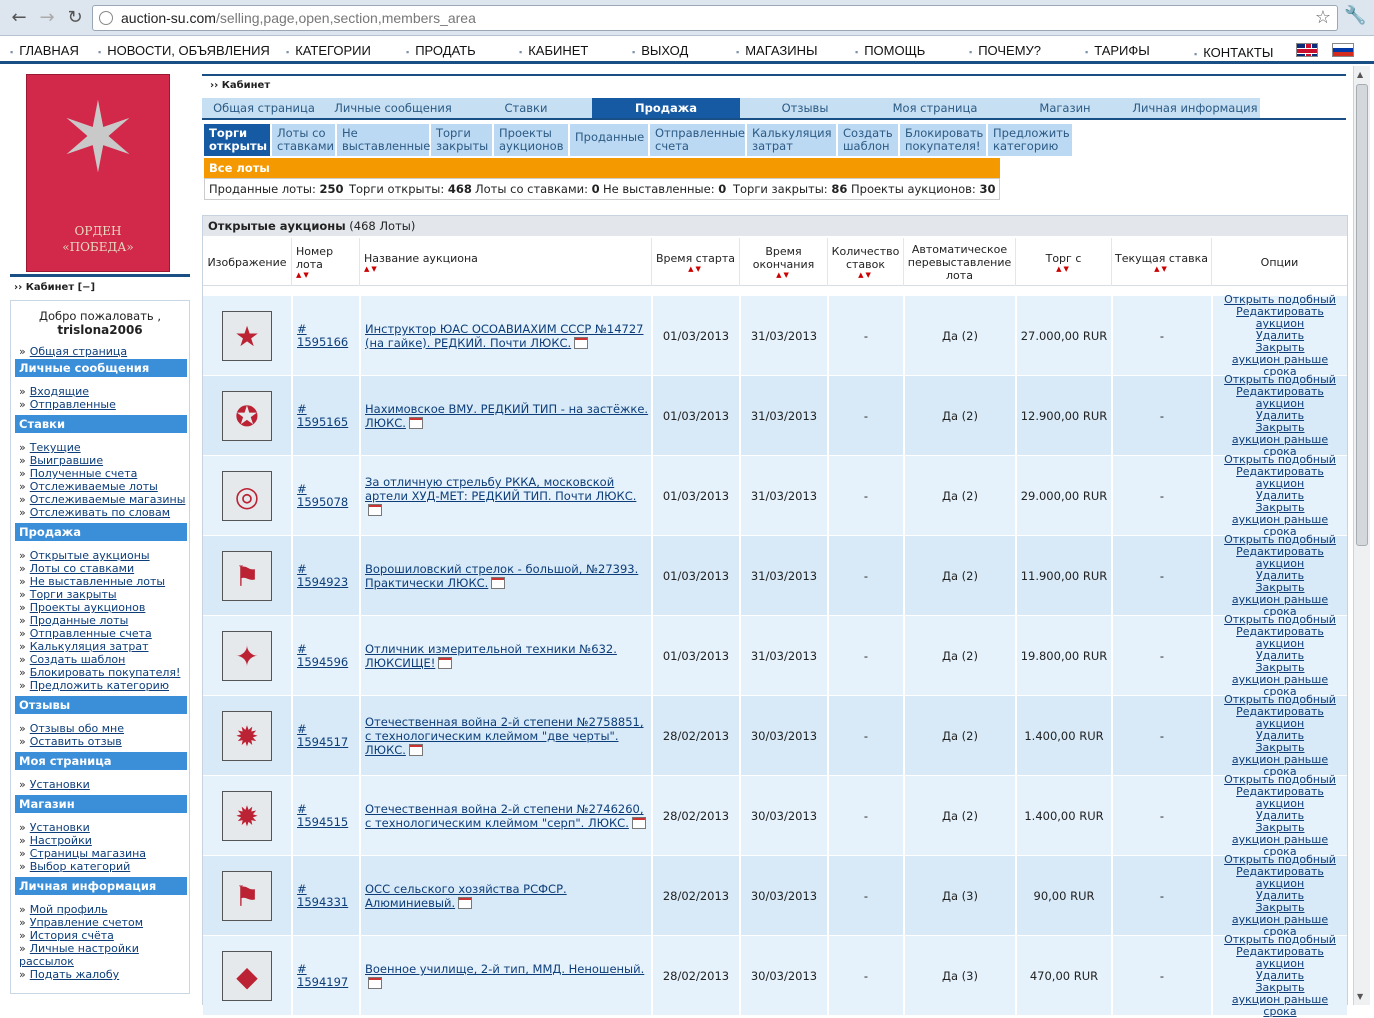  Describe the element at coordinates (92, 581) in the screenshot. I see `sidebar-link: Не выставленные лоты` at that location.